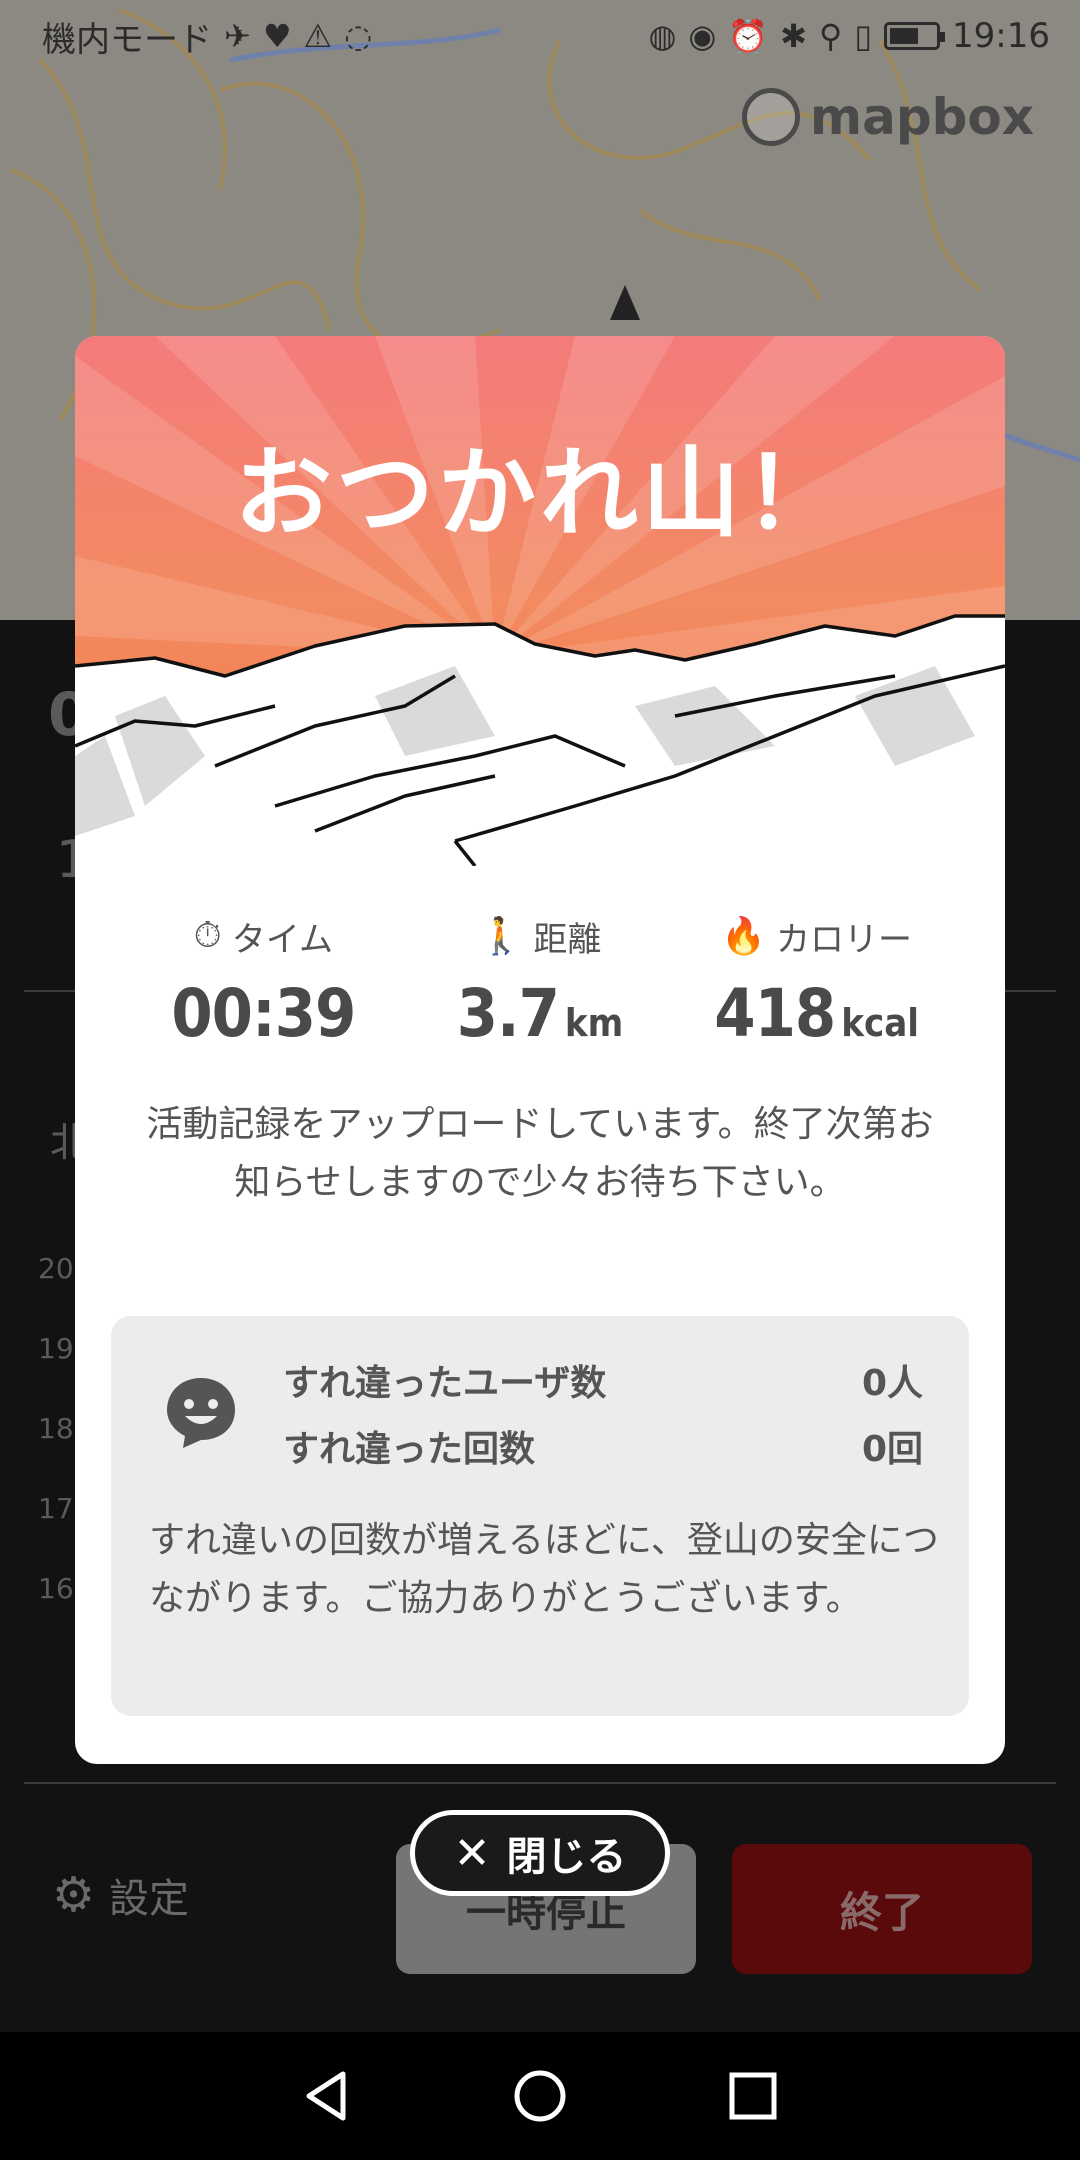 This screenshot has height=2160, width=1080. What do you see at coordinates (880, 1023) in the screenshot?
I see `stat-unit: kcal` at bounding box center [880, 1023].